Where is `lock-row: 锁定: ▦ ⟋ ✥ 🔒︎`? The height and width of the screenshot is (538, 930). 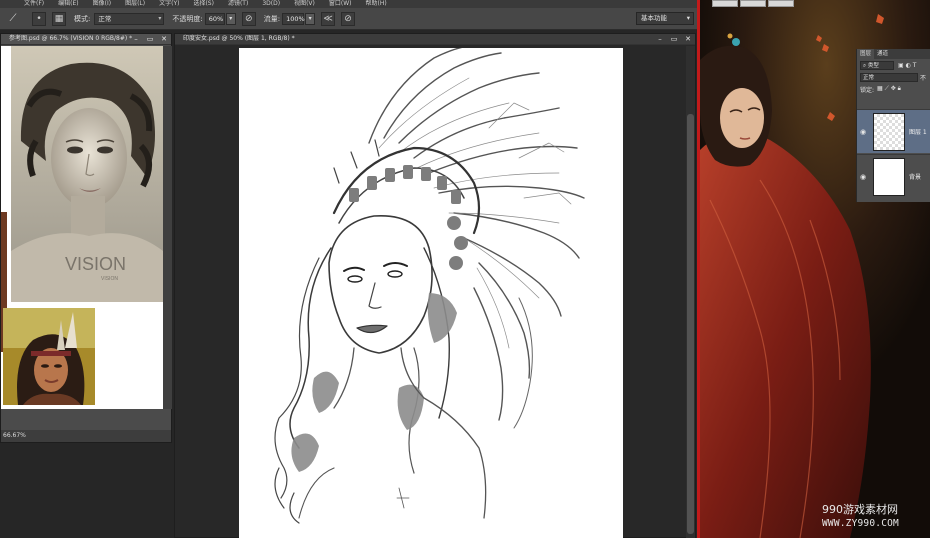 lock-row: 锁定: ▦ ⟋ ✥ 🔒︎ is located at coordinates (893, 89).